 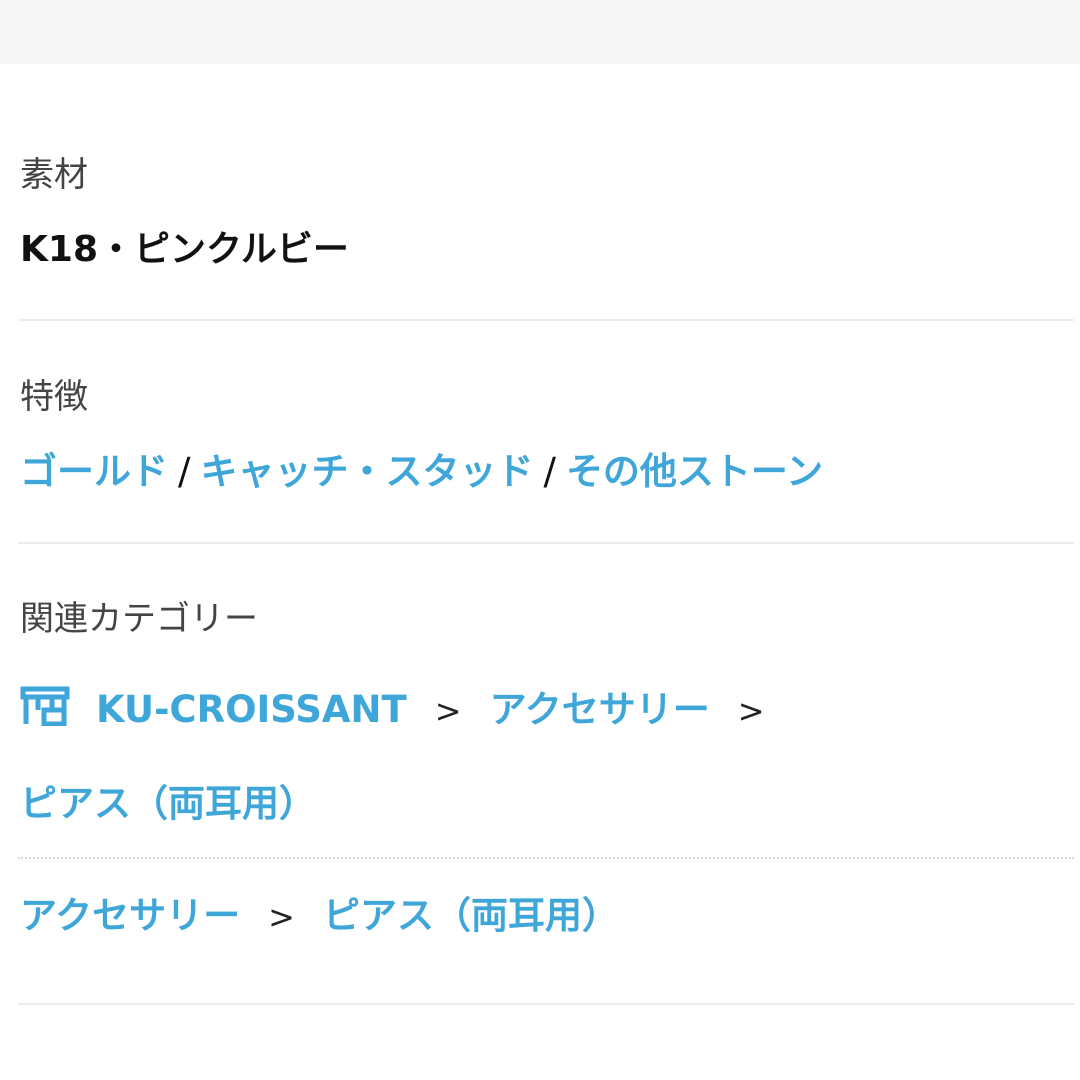 I want to click on category-breadcrumb: アクセサリー > ピアス（両耳用）, so click(x=319, y=915).